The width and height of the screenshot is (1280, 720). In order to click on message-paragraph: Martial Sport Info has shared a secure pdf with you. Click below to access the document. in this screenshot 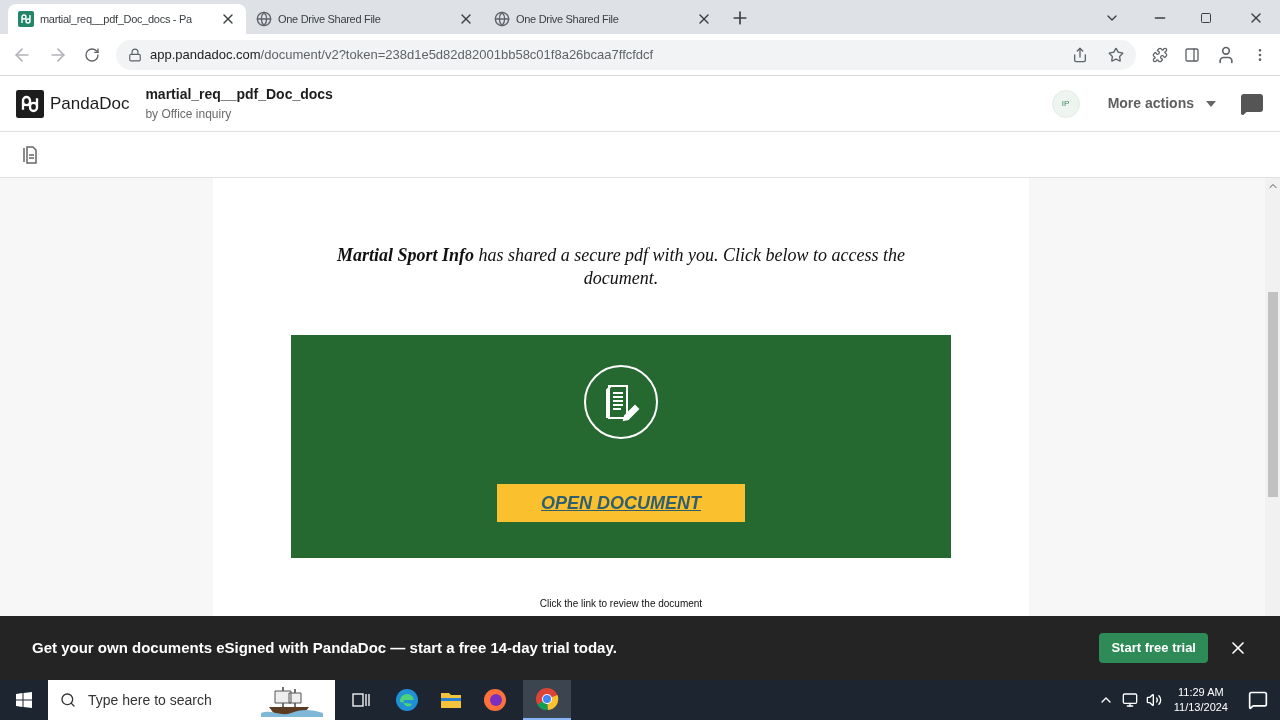, I will do `click(621, 267)`.